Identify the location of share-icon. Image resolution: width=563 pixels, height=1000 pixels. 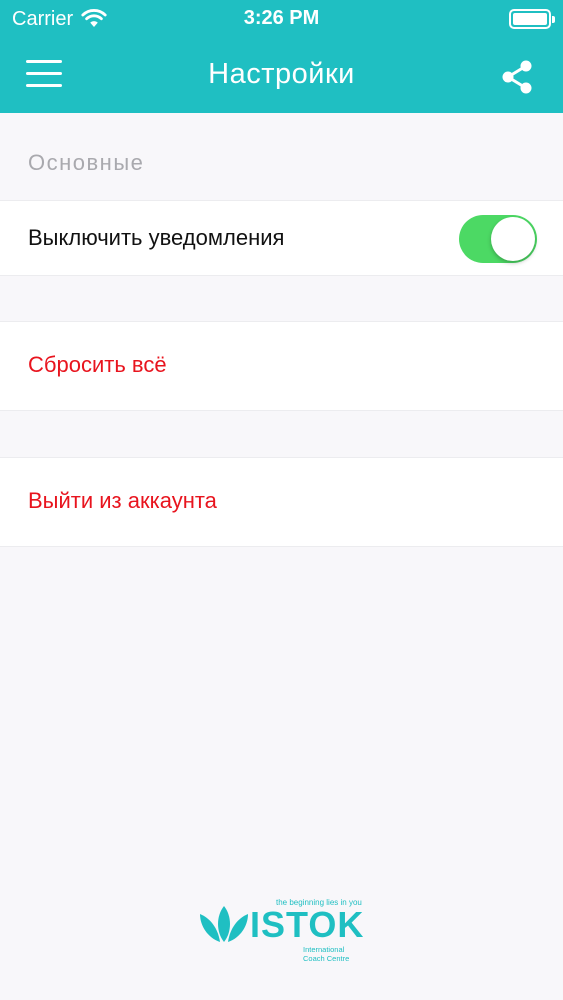
(517, 77).